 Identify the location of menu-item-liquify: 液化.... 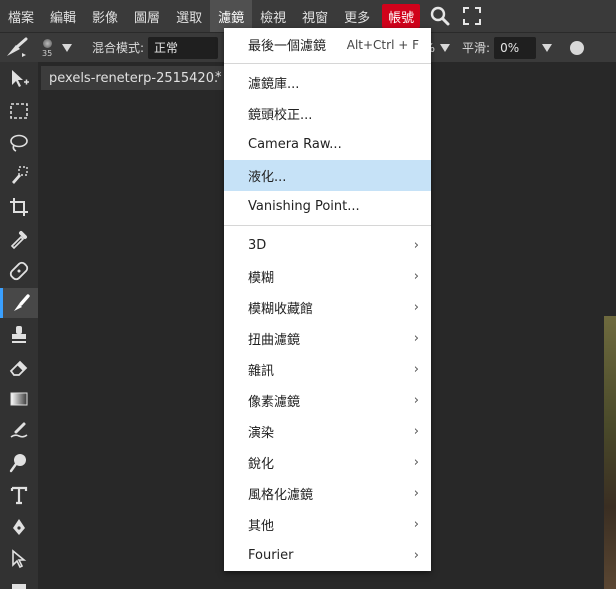
(327, 175).